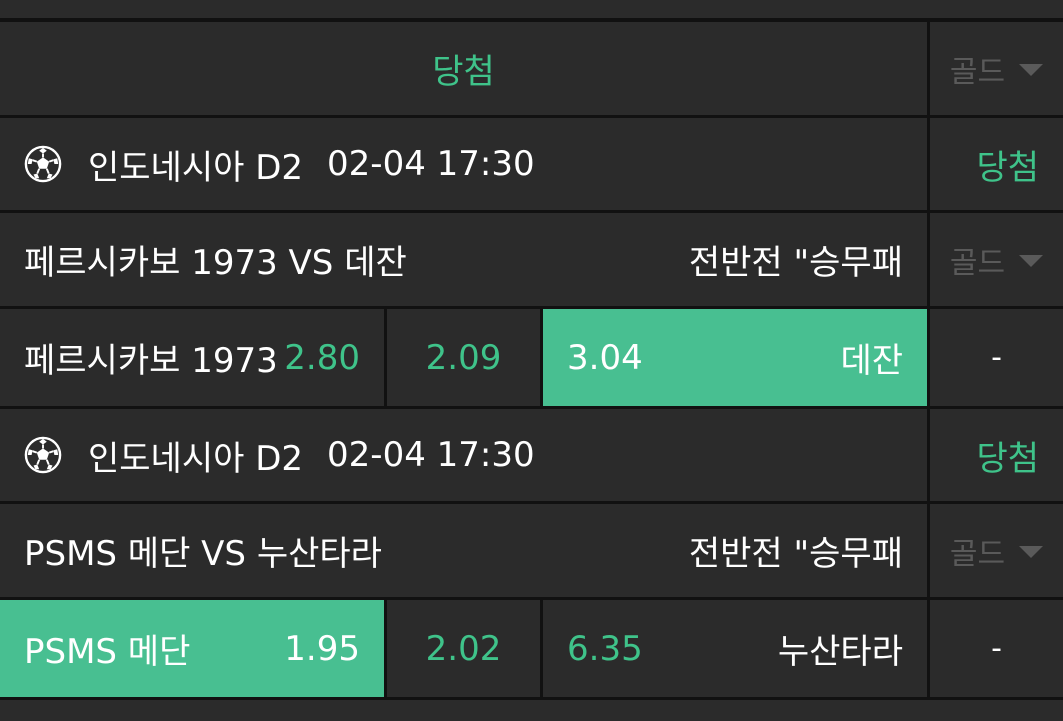 The height and width of the screenshot is (721, 1063). I want to click on draw-odd-button: 2.02, so click(463, 648).